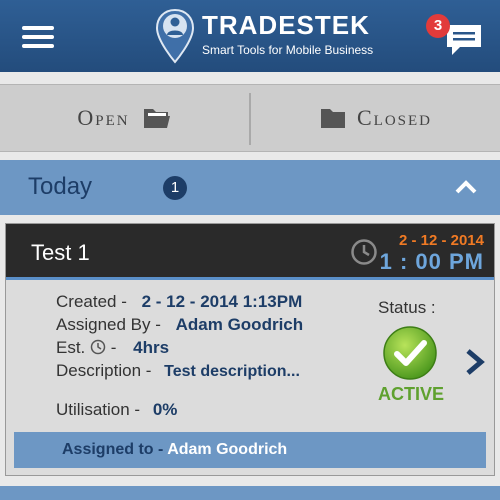  Describe the element at coordinates (411, 394) in the screenshot. I see `status-value: ACTIVE` at that location.